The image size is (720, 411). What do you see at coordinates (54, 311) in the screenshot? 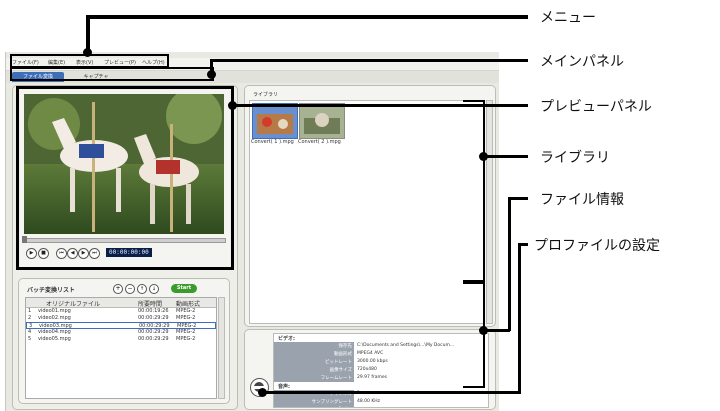
I see `row-filename: video01.mpg` at bounding box center [54, 311].